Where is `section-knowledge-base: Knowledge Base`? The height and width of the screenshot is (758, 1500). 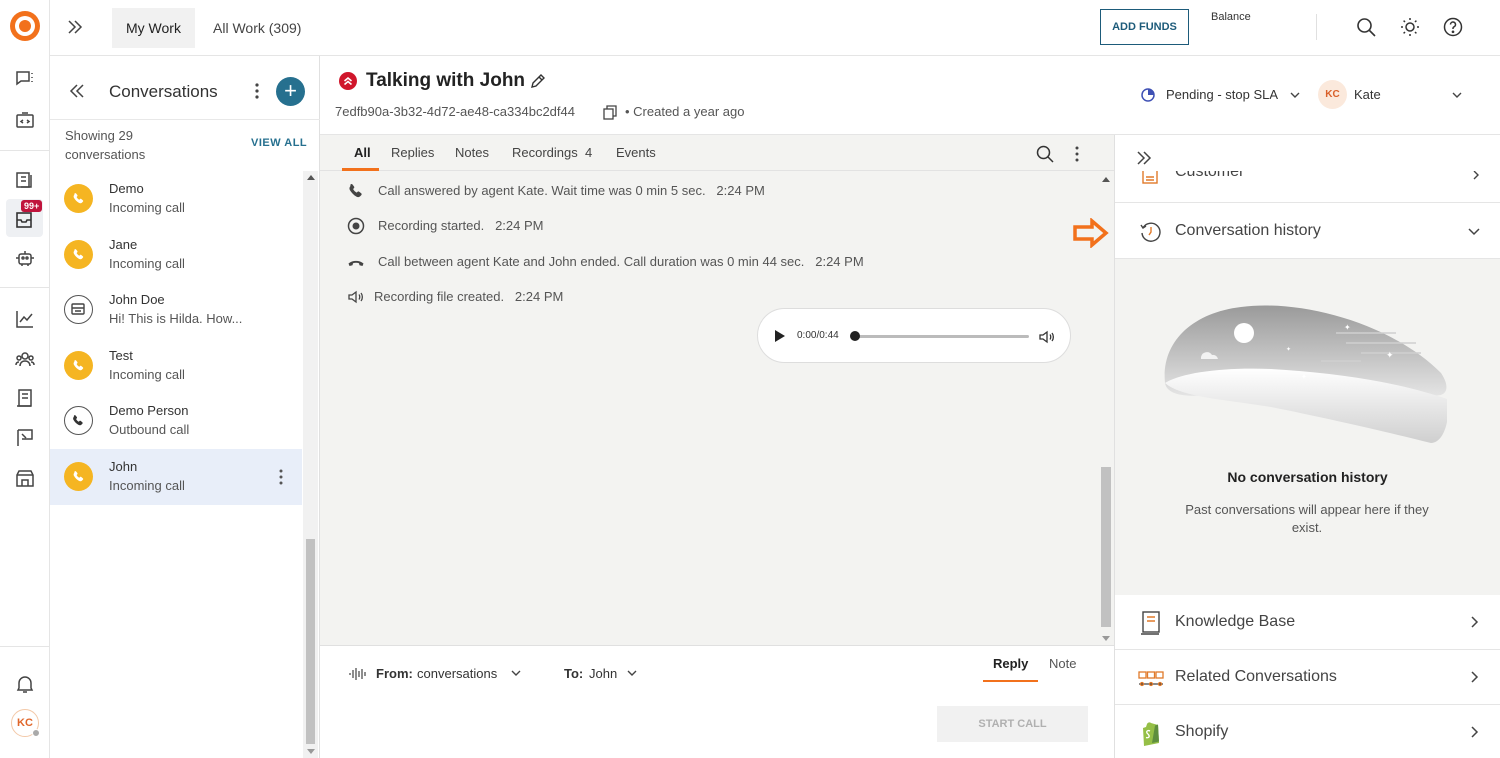 section-knowledge-base: Knowledge Base is located at coordinates (1307, 622).